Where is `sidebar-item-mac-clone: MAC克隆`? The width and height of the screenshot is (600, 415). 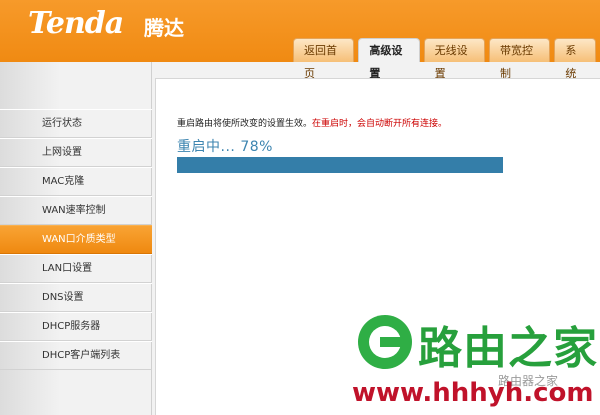 sidebar-item-mac-clone: MAC克隆 is located at coordinates (76, 181).